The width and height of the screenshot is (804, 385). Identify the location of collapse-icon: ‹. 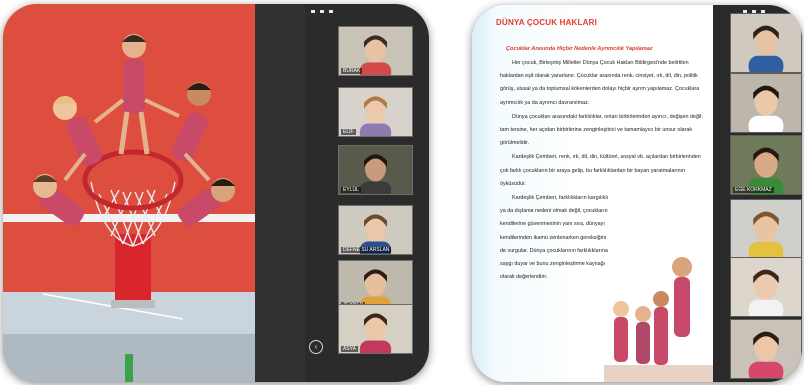
(316, 347).